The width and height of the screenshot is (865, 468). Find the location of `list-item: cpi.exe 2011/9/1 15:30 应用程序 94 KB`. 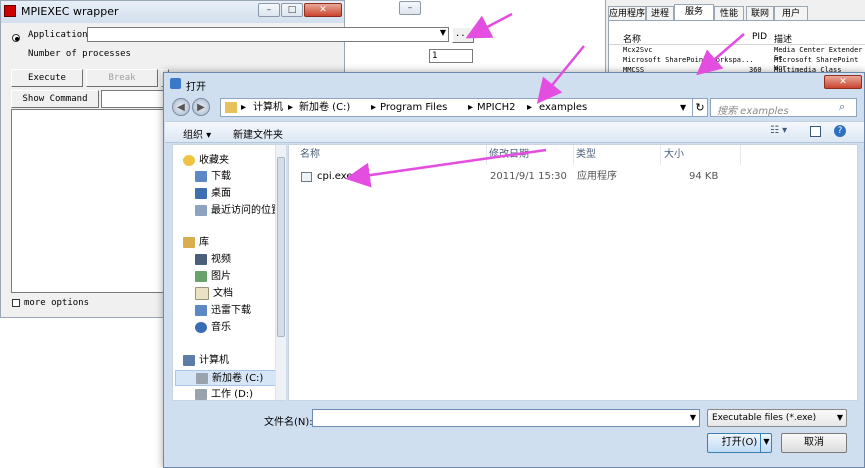

list-item: cpi.exe 2011/9/1 15:30 应用程序 94 KB is located at coordinates (517, 177).